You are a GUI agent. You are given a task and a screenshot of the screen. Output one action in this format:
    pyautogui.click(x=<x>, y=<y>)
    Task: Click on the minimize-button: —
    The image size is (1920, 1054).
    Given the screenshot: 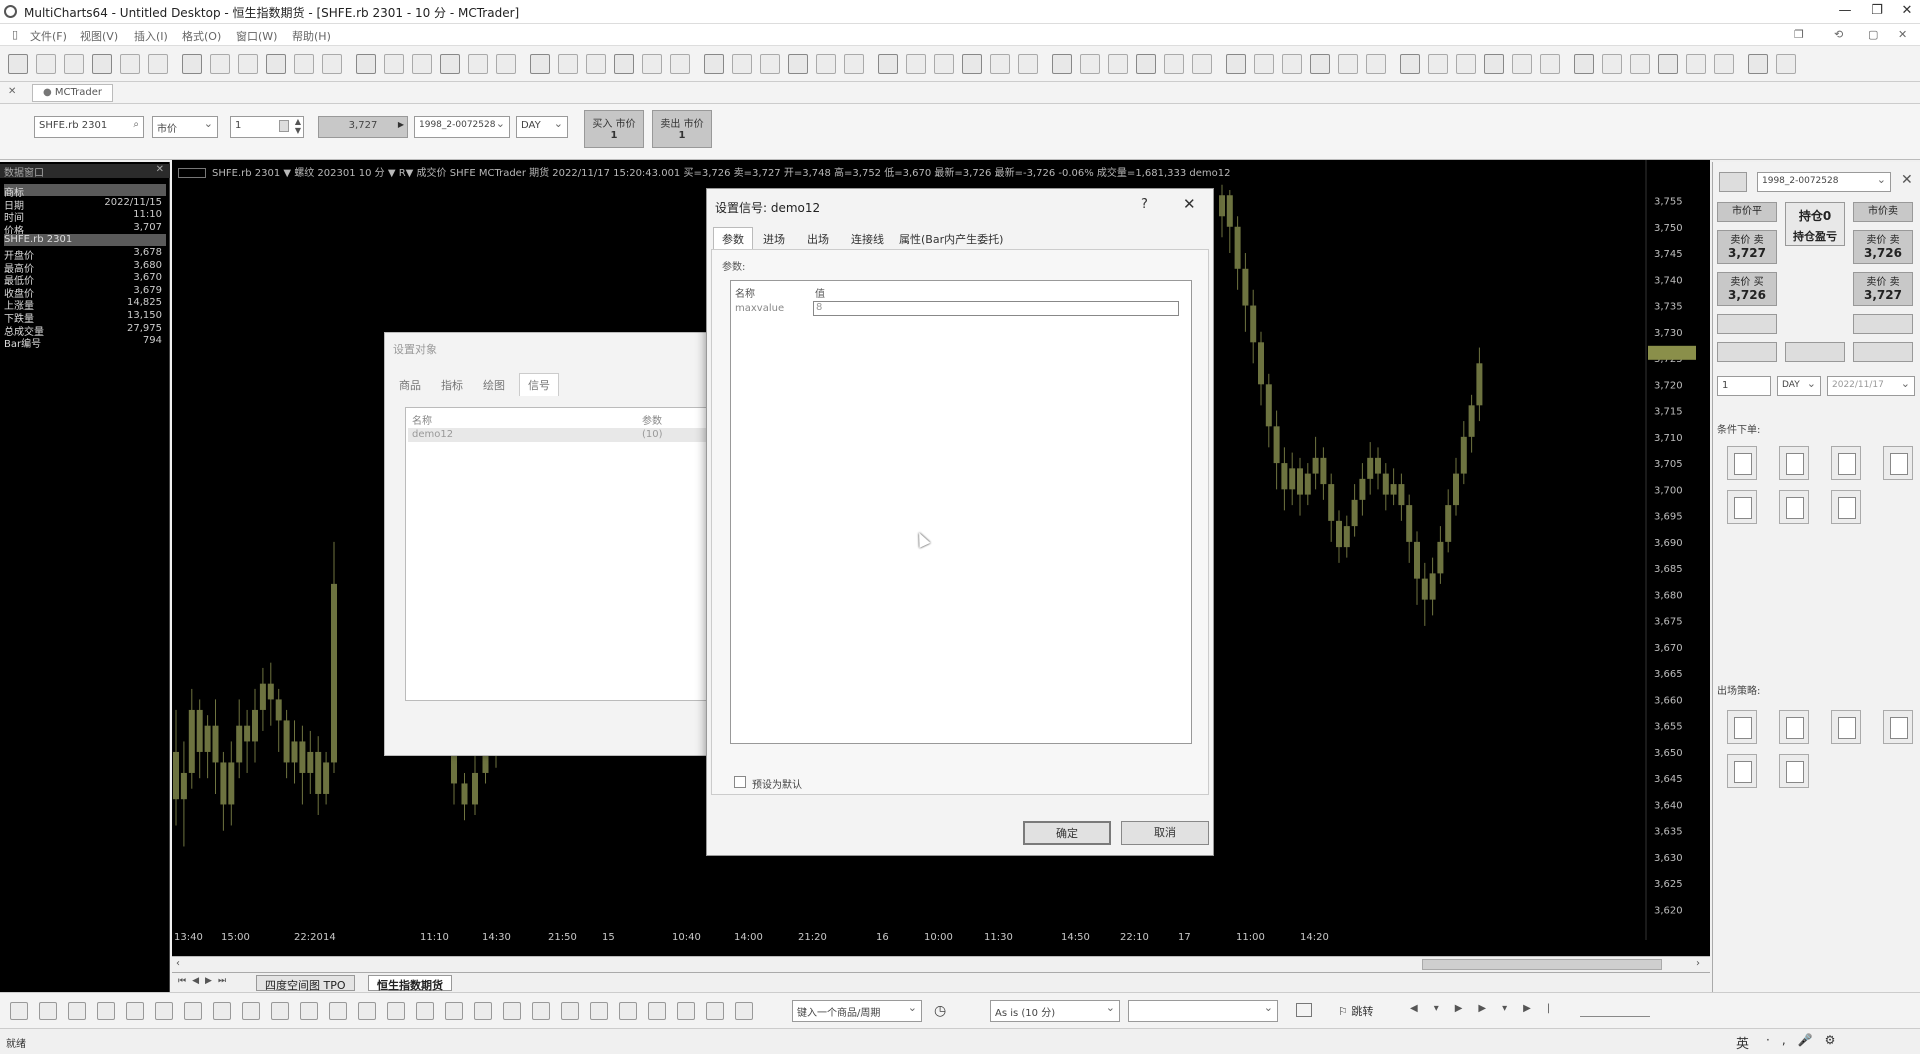 What is the action you would take?
    pyautogui.click(x=1845, y=12)
    